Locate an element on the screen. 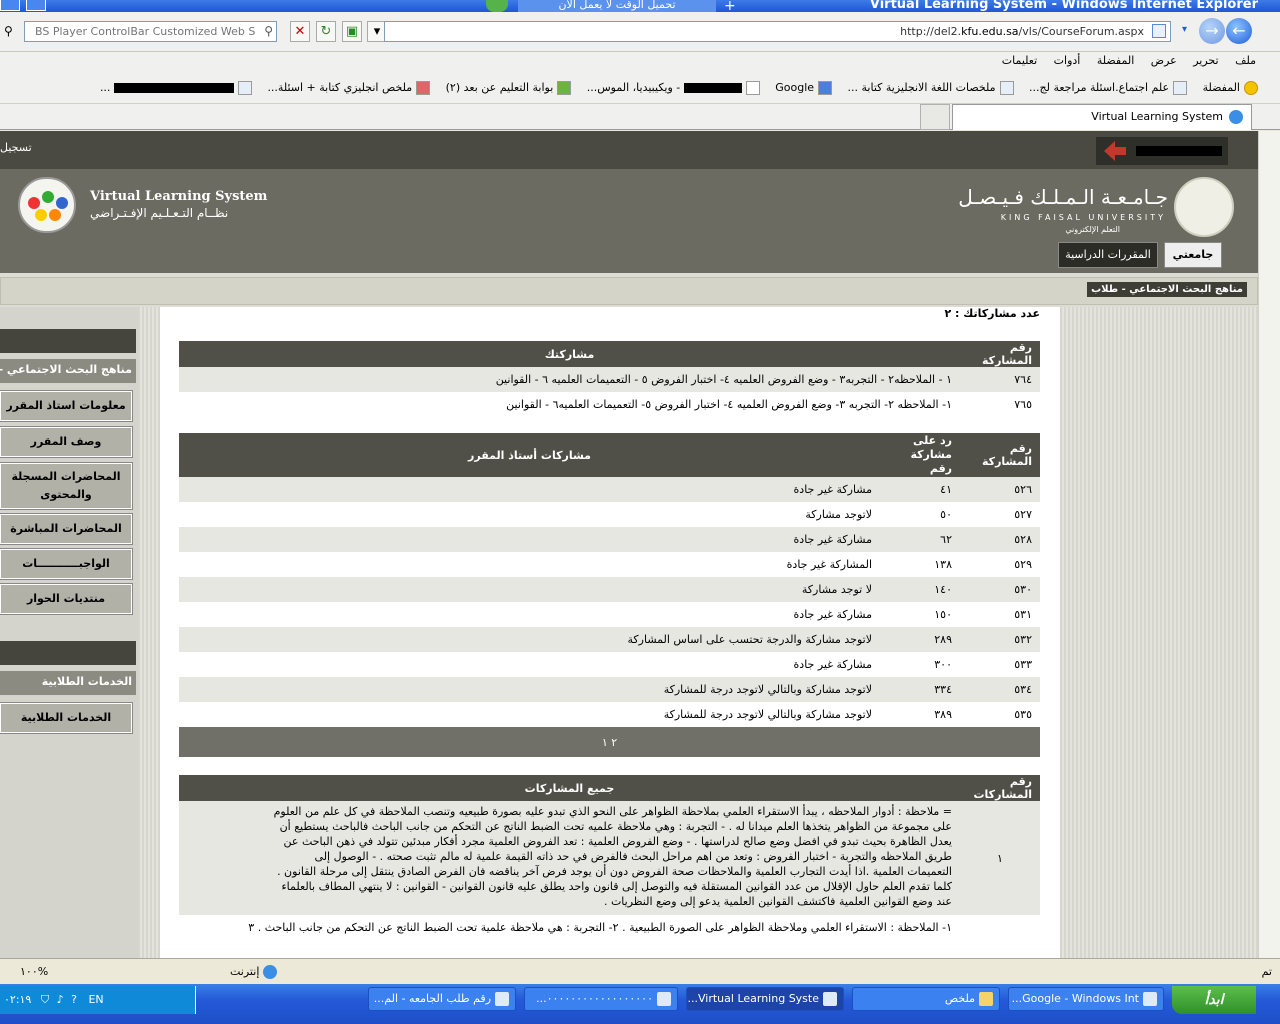 Image resolution: width=1280 pixels, height=1024 pixels. taskbar-item: ملخص is located at coordinates (926, 999).